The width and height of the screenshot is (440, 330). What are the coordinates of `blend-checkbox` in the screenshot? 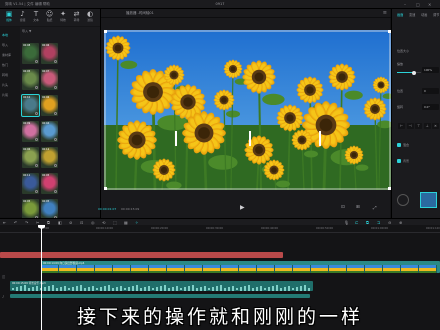 It's located at (399, 145).